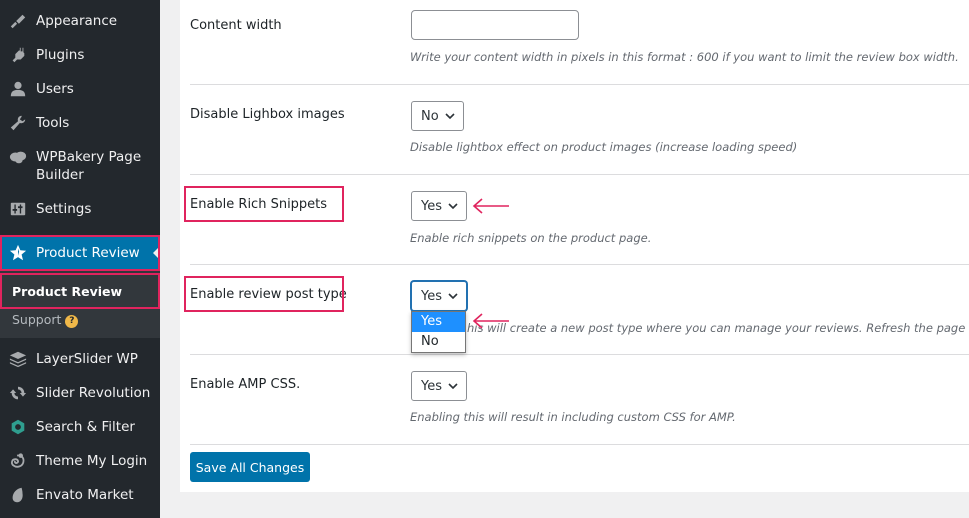 This screenshot has height=518, width=969. I want to click on sidebar-item-label: Envato Market, so click(85, 495).